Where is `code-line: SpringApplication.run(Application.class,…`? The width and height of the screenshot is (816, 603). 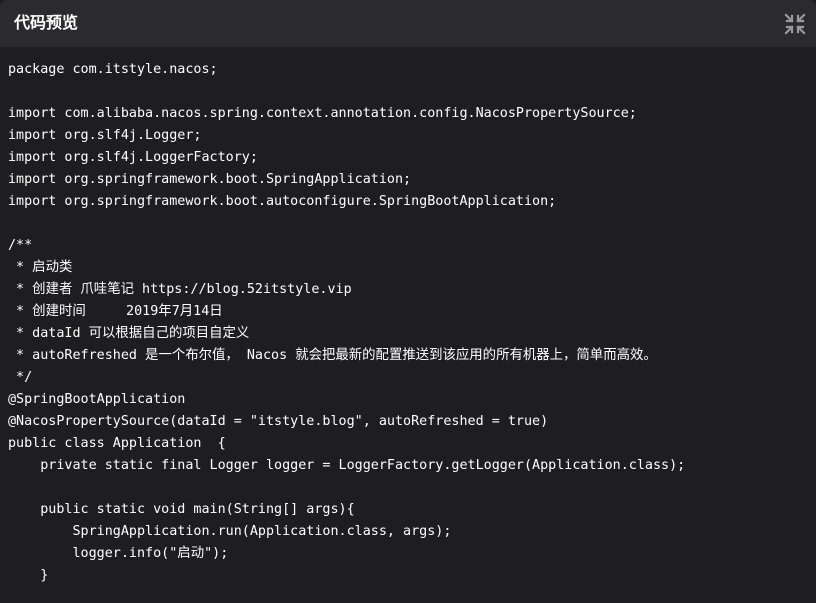
code-line: SpringApplication.run(Application.class,… is located at coordinates (230, 531).